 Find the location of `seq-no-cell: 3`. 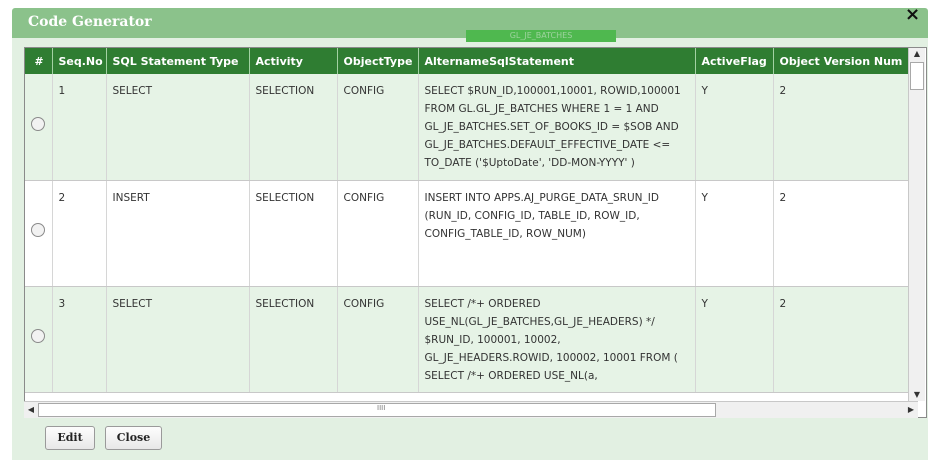

seq-no-cell: 3 is located at coordinates (79, 339).